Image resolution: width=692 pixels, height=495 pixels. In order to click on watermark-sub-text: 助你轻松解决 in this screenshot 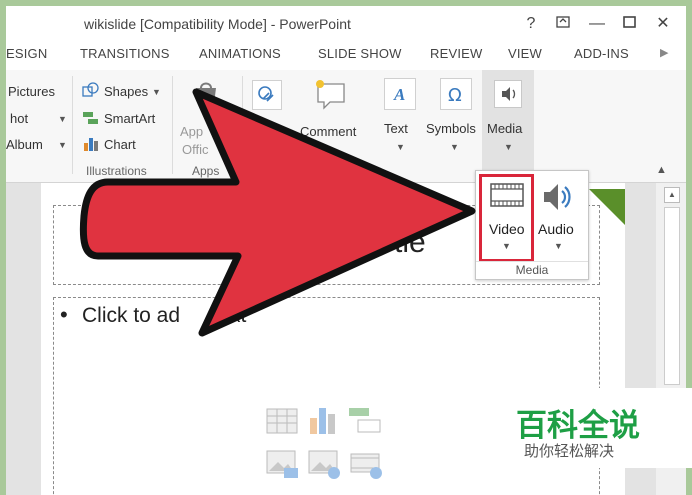, I will do `click(569, 451)`.